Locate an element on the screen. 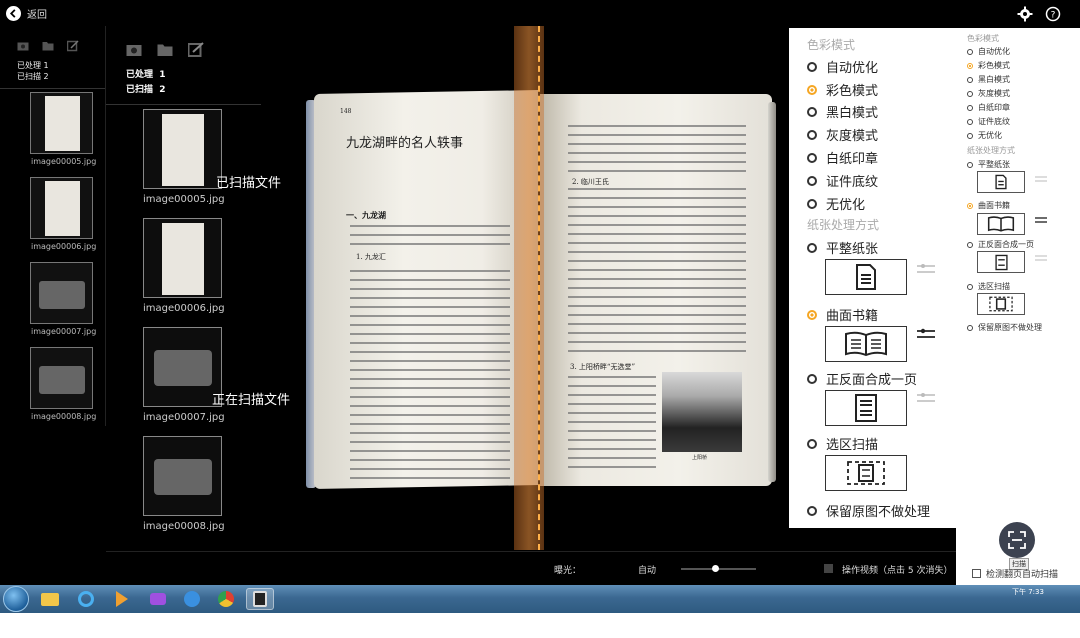 Image resolution: width=1080 pixels, height=638 pixels. page-split-line is located at coordinates (539, 288).